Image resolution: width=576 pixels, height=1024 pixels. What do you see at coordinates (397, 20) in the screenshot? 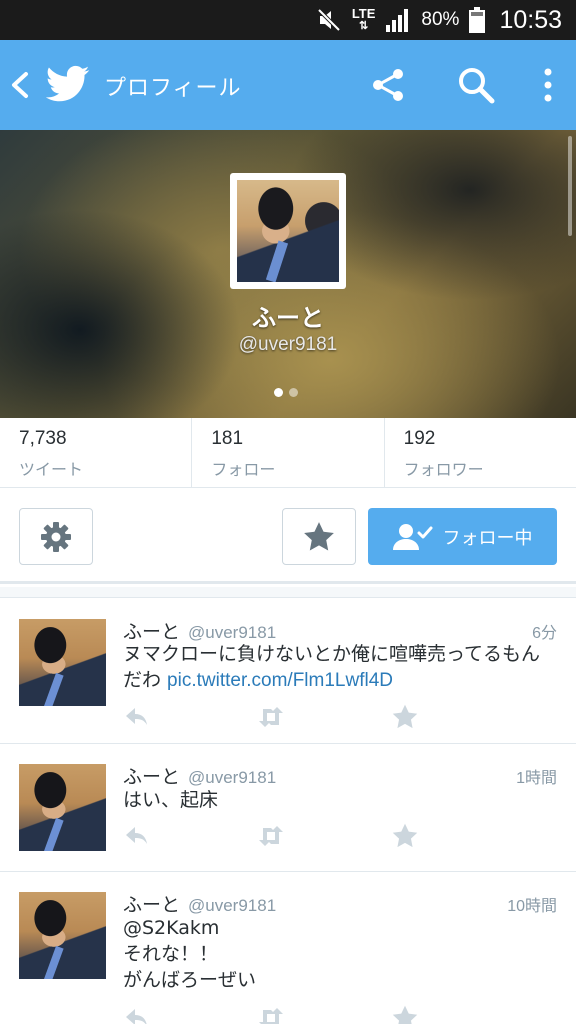
I see `signal-icon` at bounding box center [397, 20].